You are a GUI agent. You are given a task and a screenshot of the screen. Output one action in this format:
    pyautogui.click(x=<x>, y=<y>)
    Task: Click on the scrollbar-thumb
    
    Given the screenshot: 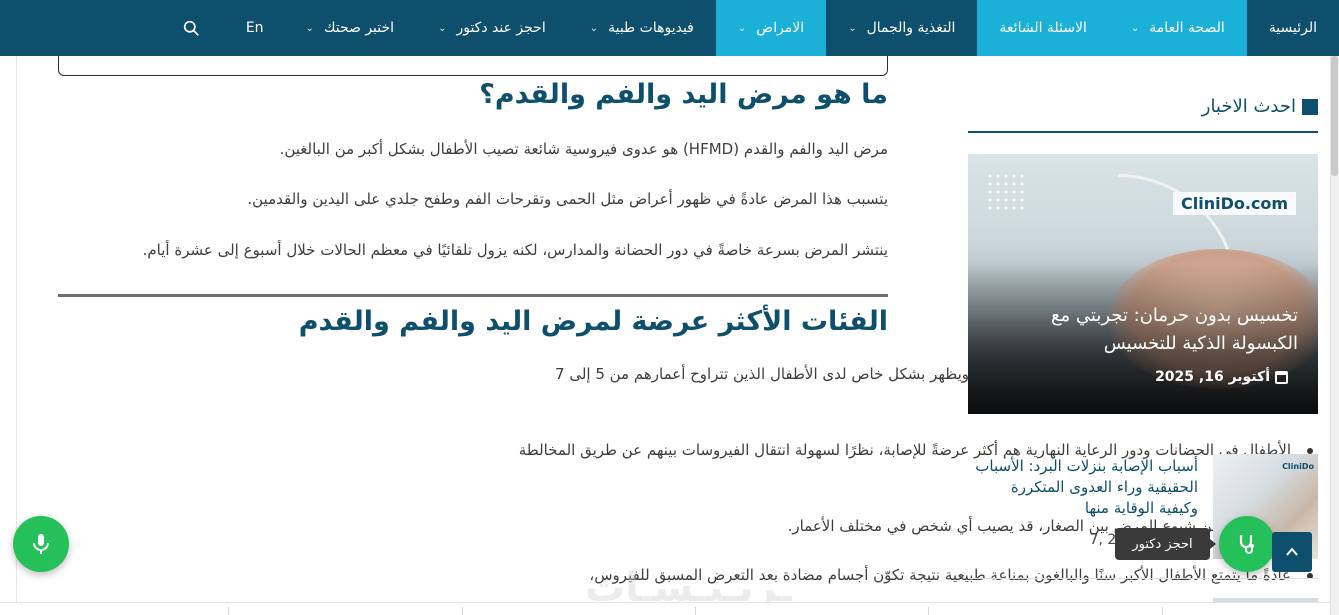 What is the action you would take?
    pyautogui.click(x=1334, y=116)
    